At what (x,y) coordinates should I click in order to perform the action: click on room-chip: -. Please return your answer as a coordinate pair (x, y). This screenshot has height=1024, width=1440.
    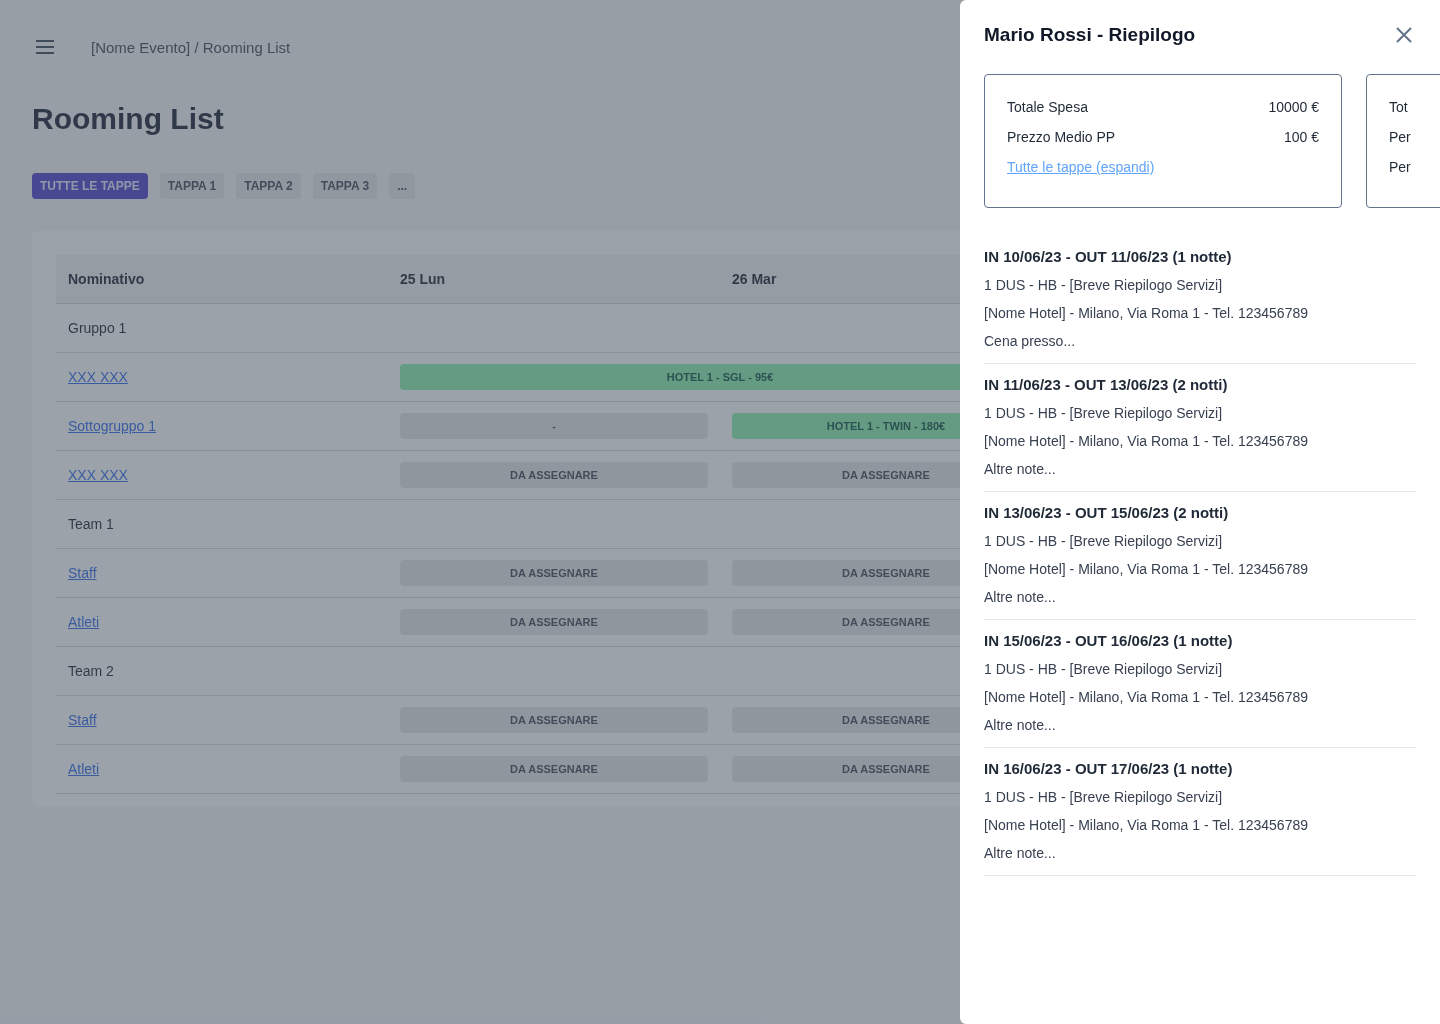
    Looking at the image, I should click on (554, 426).